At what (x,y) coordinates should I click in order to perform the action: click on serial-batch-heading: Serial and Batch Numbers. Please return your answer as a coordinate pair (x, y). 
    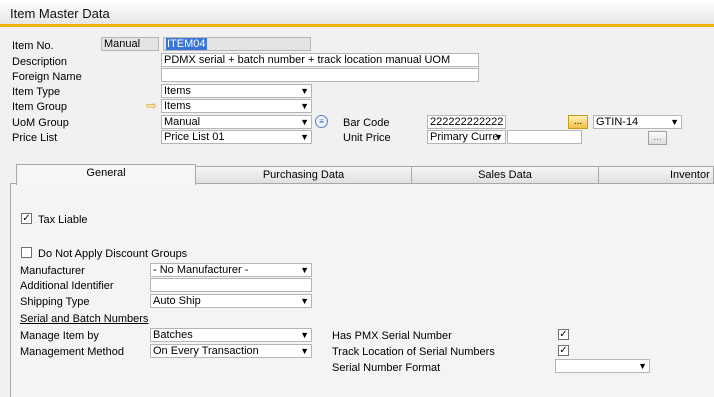
    Looking at the image, I should click on (84, 319).